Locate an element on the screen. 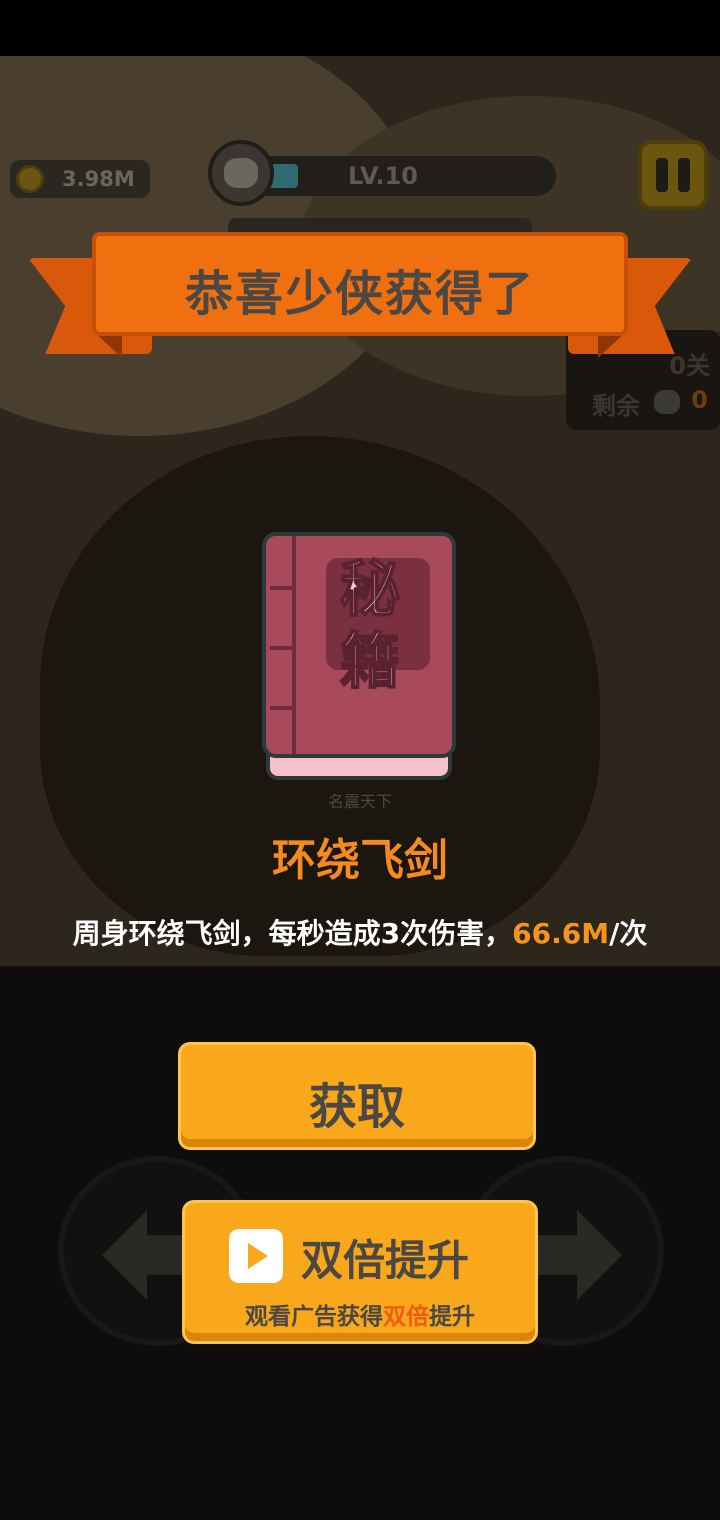 The width and height of the screenshot is (720, 1520). pause-icon is located at coordinates (662, 175).